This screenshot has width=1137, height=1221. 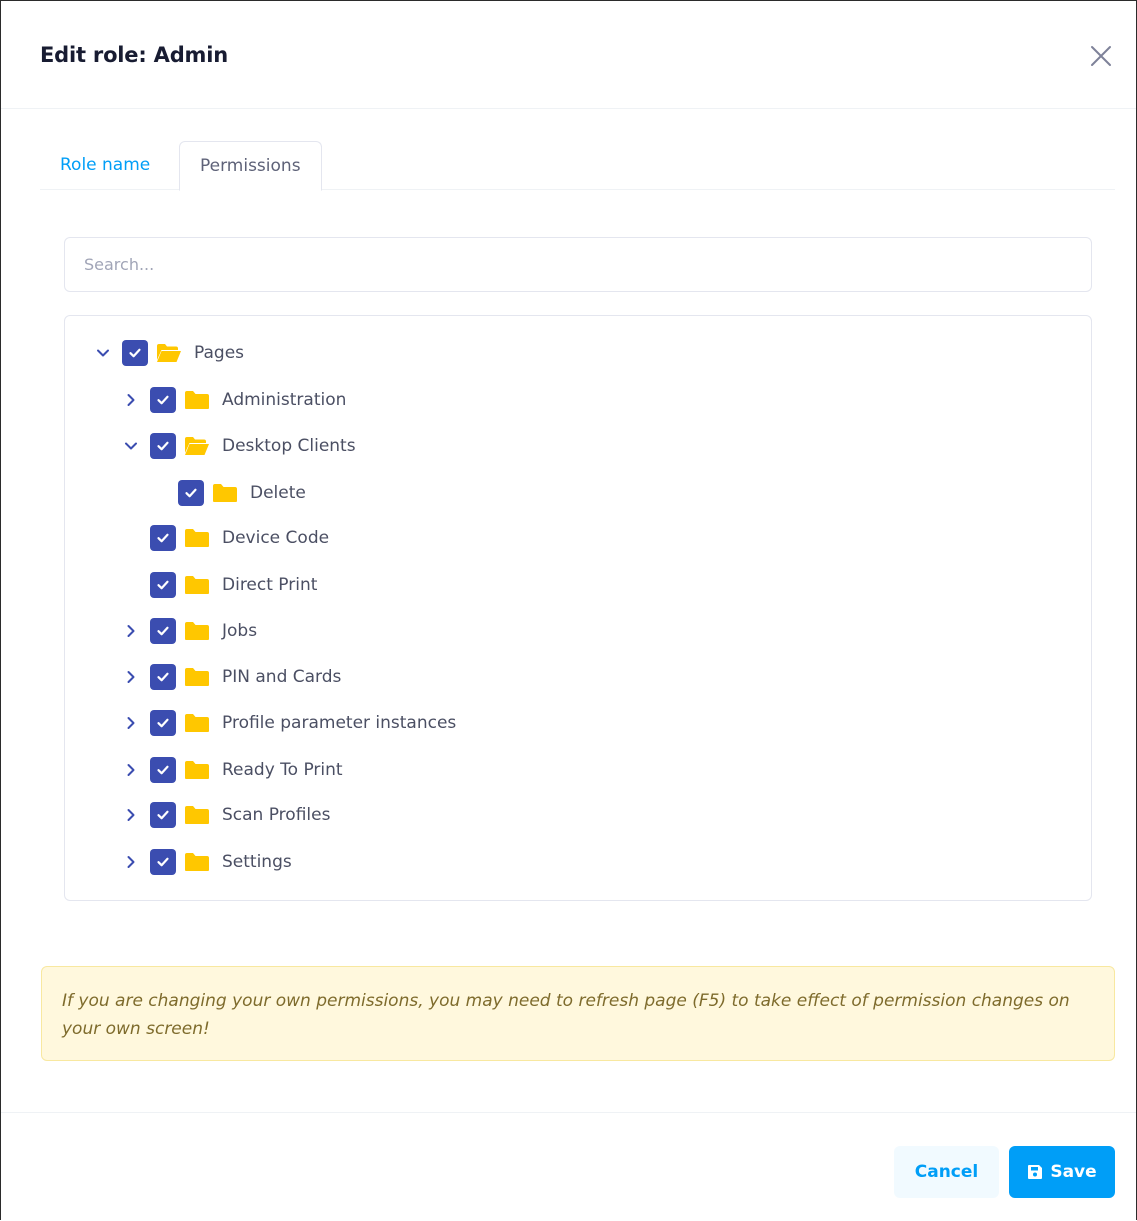 What do you see at coordinates (578, 264) in the screenshot?
I see `search-input` at bounding box center [578, 264].